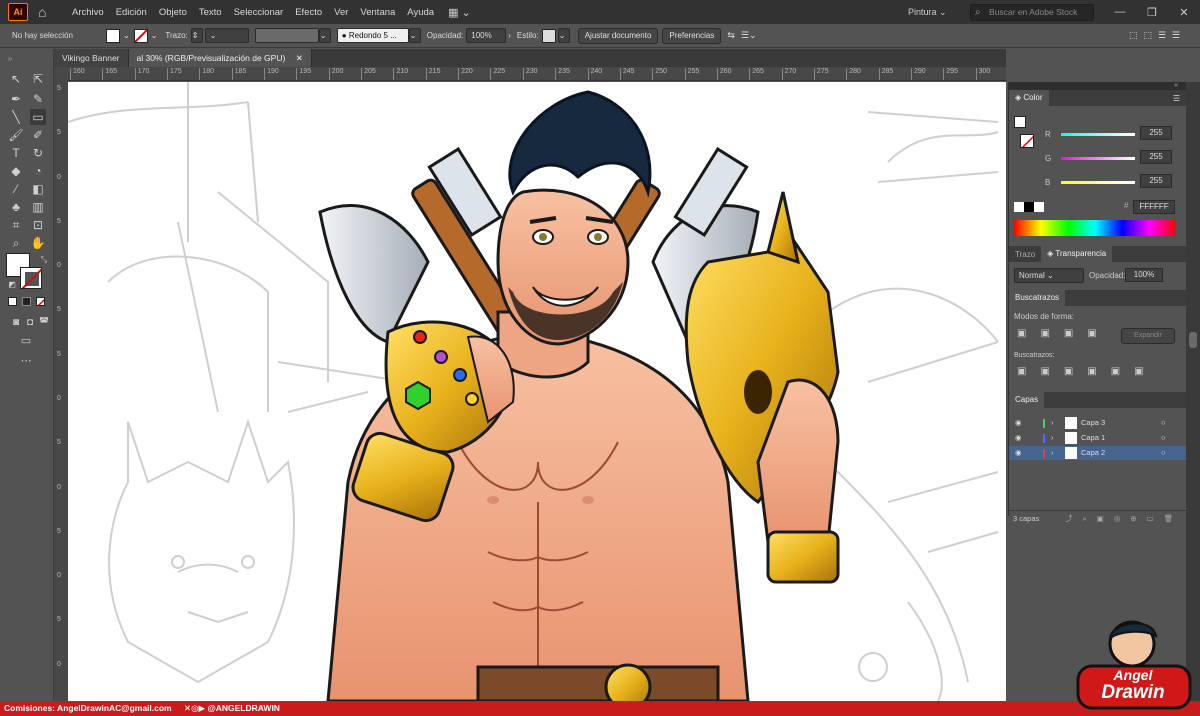  Describe the element at coordinates (44, 260) in the screenshot. I see `swap-fill-stroke-icon: ⤡` at that location.